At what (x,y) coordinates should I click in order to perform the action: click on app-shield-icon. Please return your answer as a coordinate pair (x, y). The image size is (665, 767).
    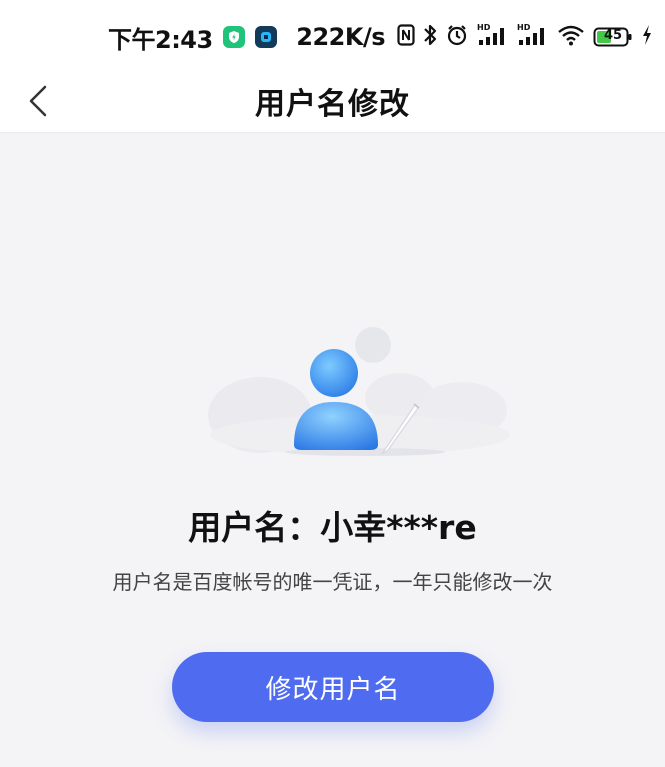
    Looking at the image, I should click on (233, 37).